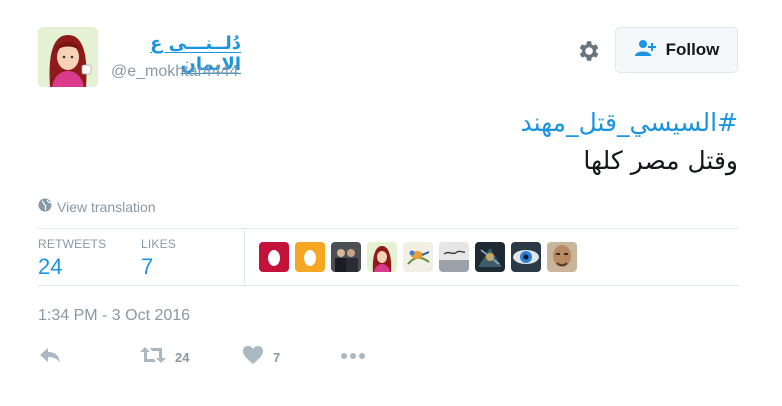 This screenshot has height=406, width=782. I want to click on tweet-stats: RETWEETS 24 LIKES 7, so click(388, 257).